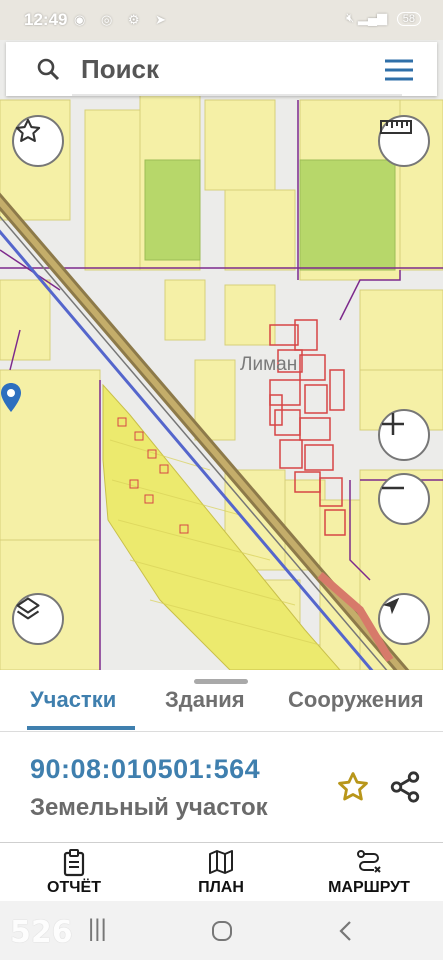  I want to click on my-location-button, so click(404, 619).